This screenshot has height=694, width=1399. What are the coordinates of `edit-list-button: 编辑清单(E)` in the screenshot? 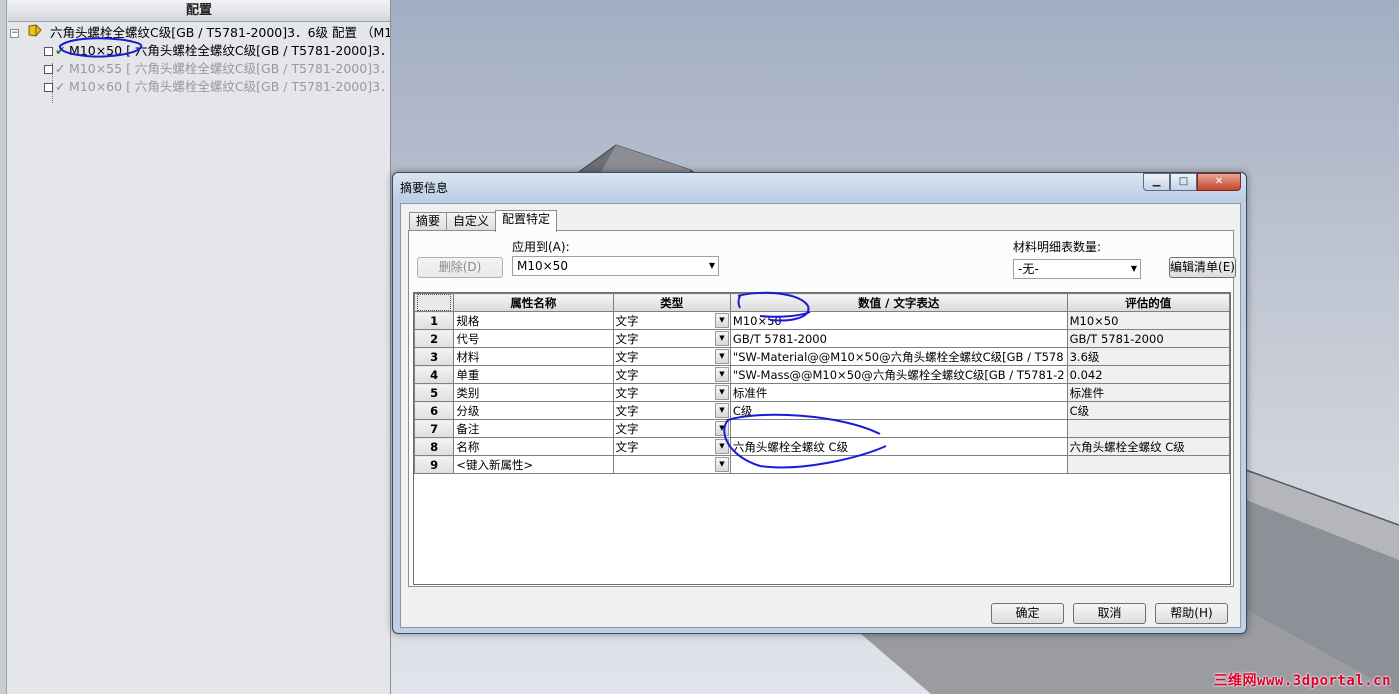 It's located at (1202, 267).